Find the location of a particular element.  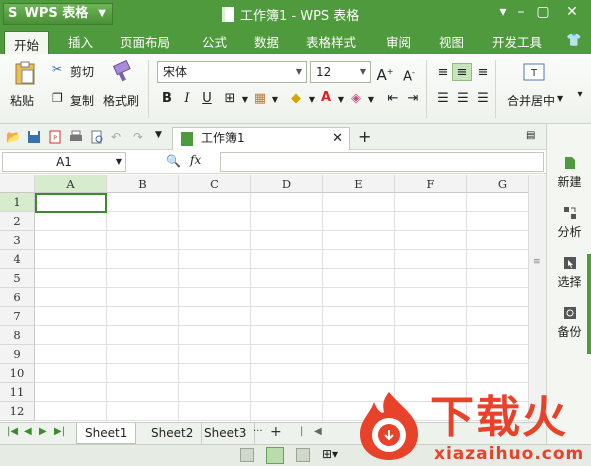

tab-insert: 插入 is located at coordinates (80, 41).